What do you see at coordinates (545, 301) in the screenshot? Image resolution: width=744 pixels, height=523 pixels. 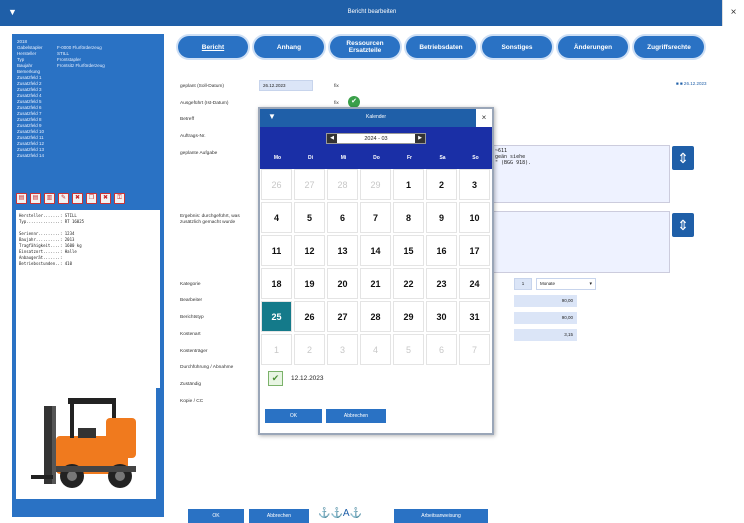 I see `value-field-1: 90,00` at bounding box center [545, 301].